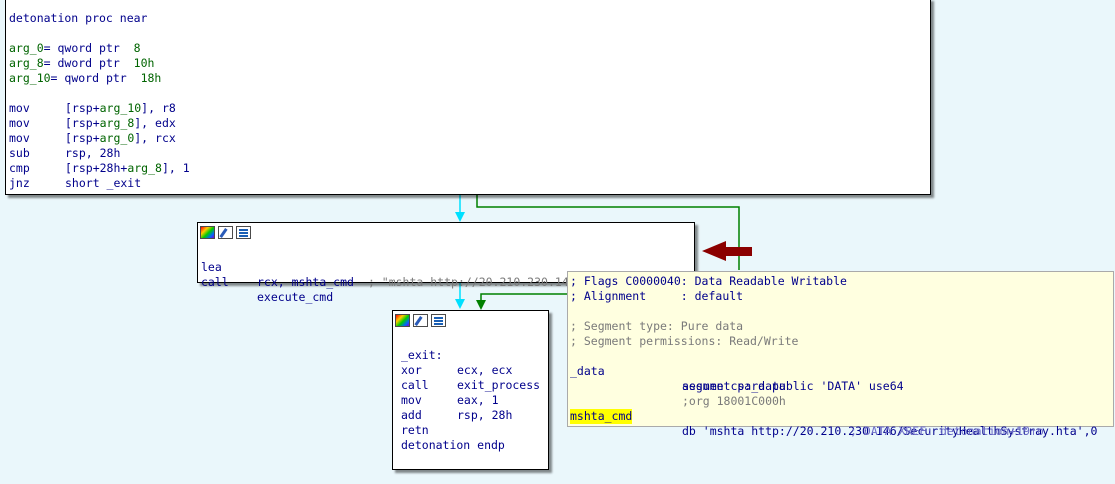 The image size is (1115, 484). I want to click on tooltip-segment-line: _data segment para public 'DATA' use64, so click(841, 371).